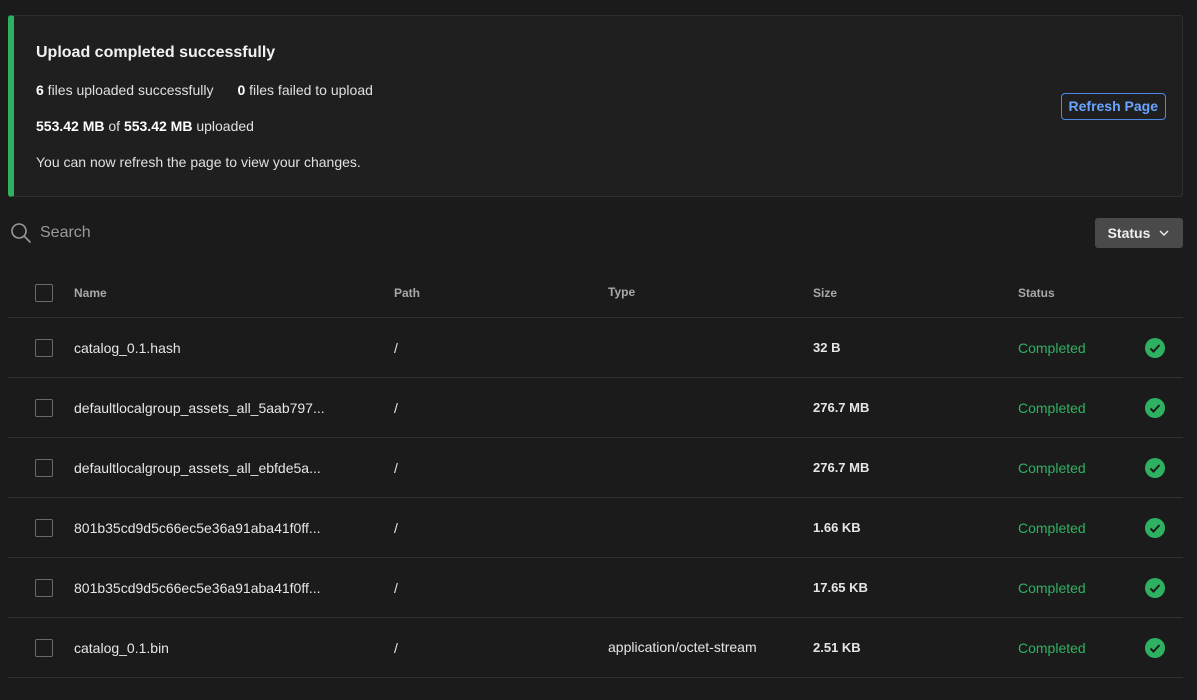  I want to click on uploaded-size: 553.42 MB, so click(70, 126).